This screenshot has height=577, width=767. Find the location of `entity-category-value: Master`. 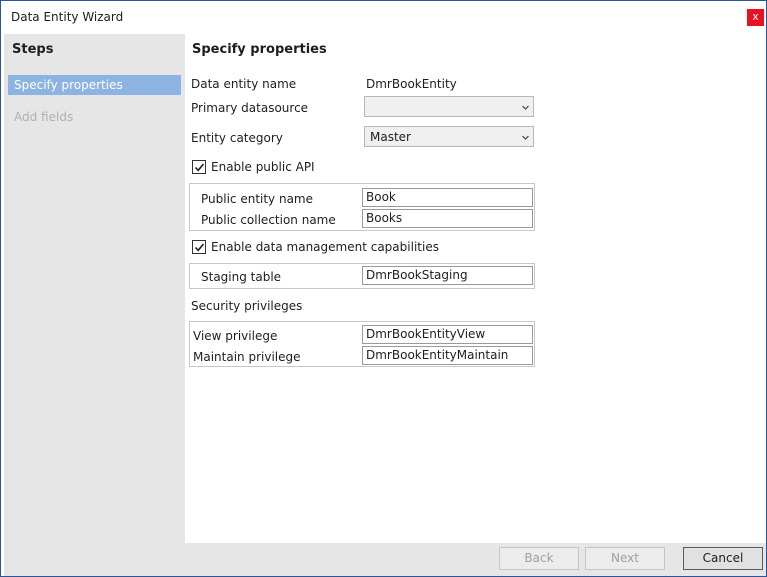

entity-category-value: Master is located at coordinates (390, 137).